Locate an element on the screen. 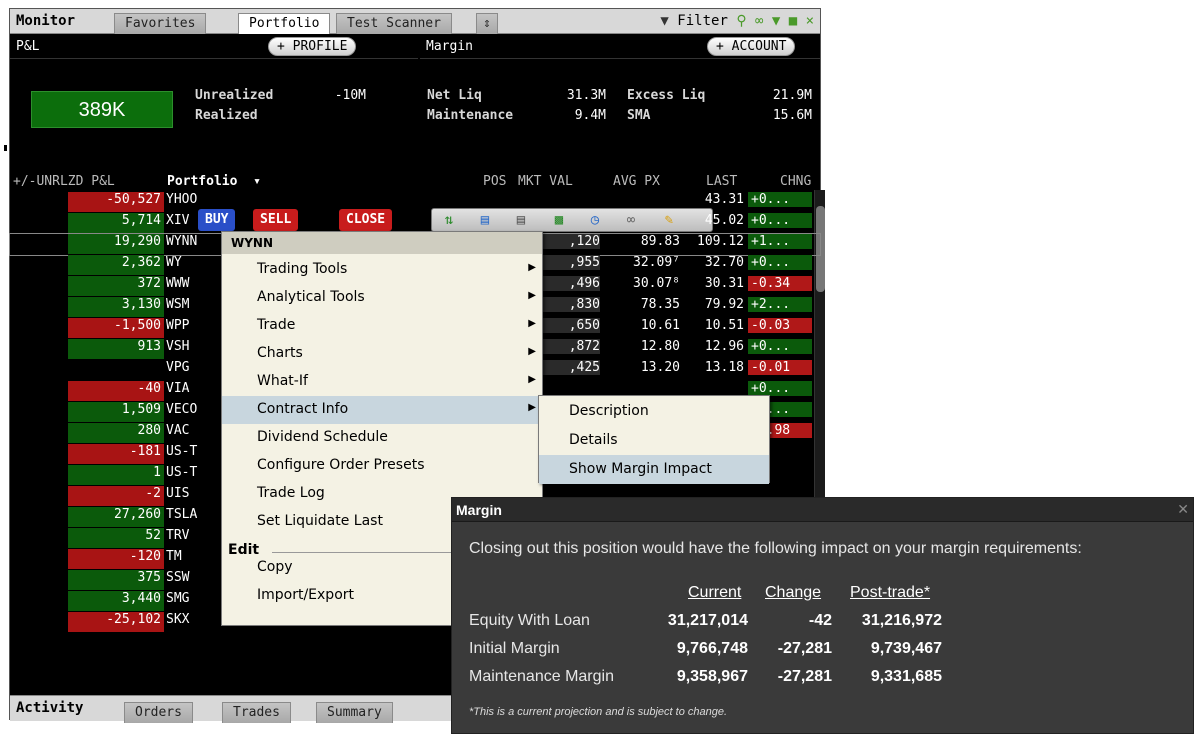  row-symbol: SSW is located at coordinates (178, 577).